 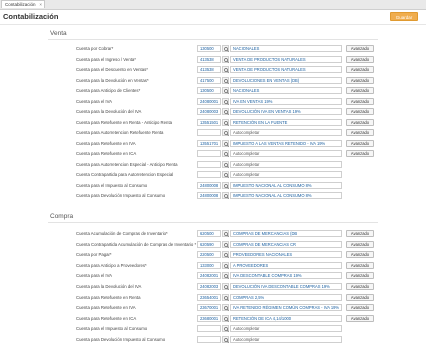 I want to click on account-code-input: 24080001, so click(x=209, y=101).